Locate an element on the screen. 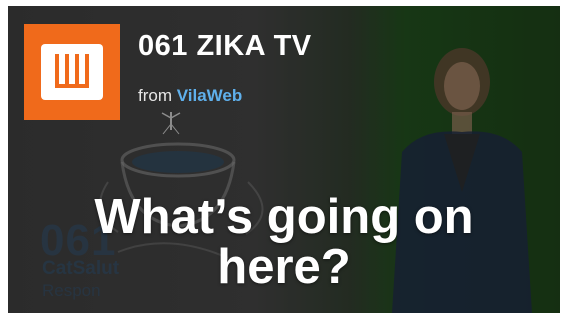 This screenshot has width=568, height=319. logo-inner-mark is located at coordinates (72, 72).